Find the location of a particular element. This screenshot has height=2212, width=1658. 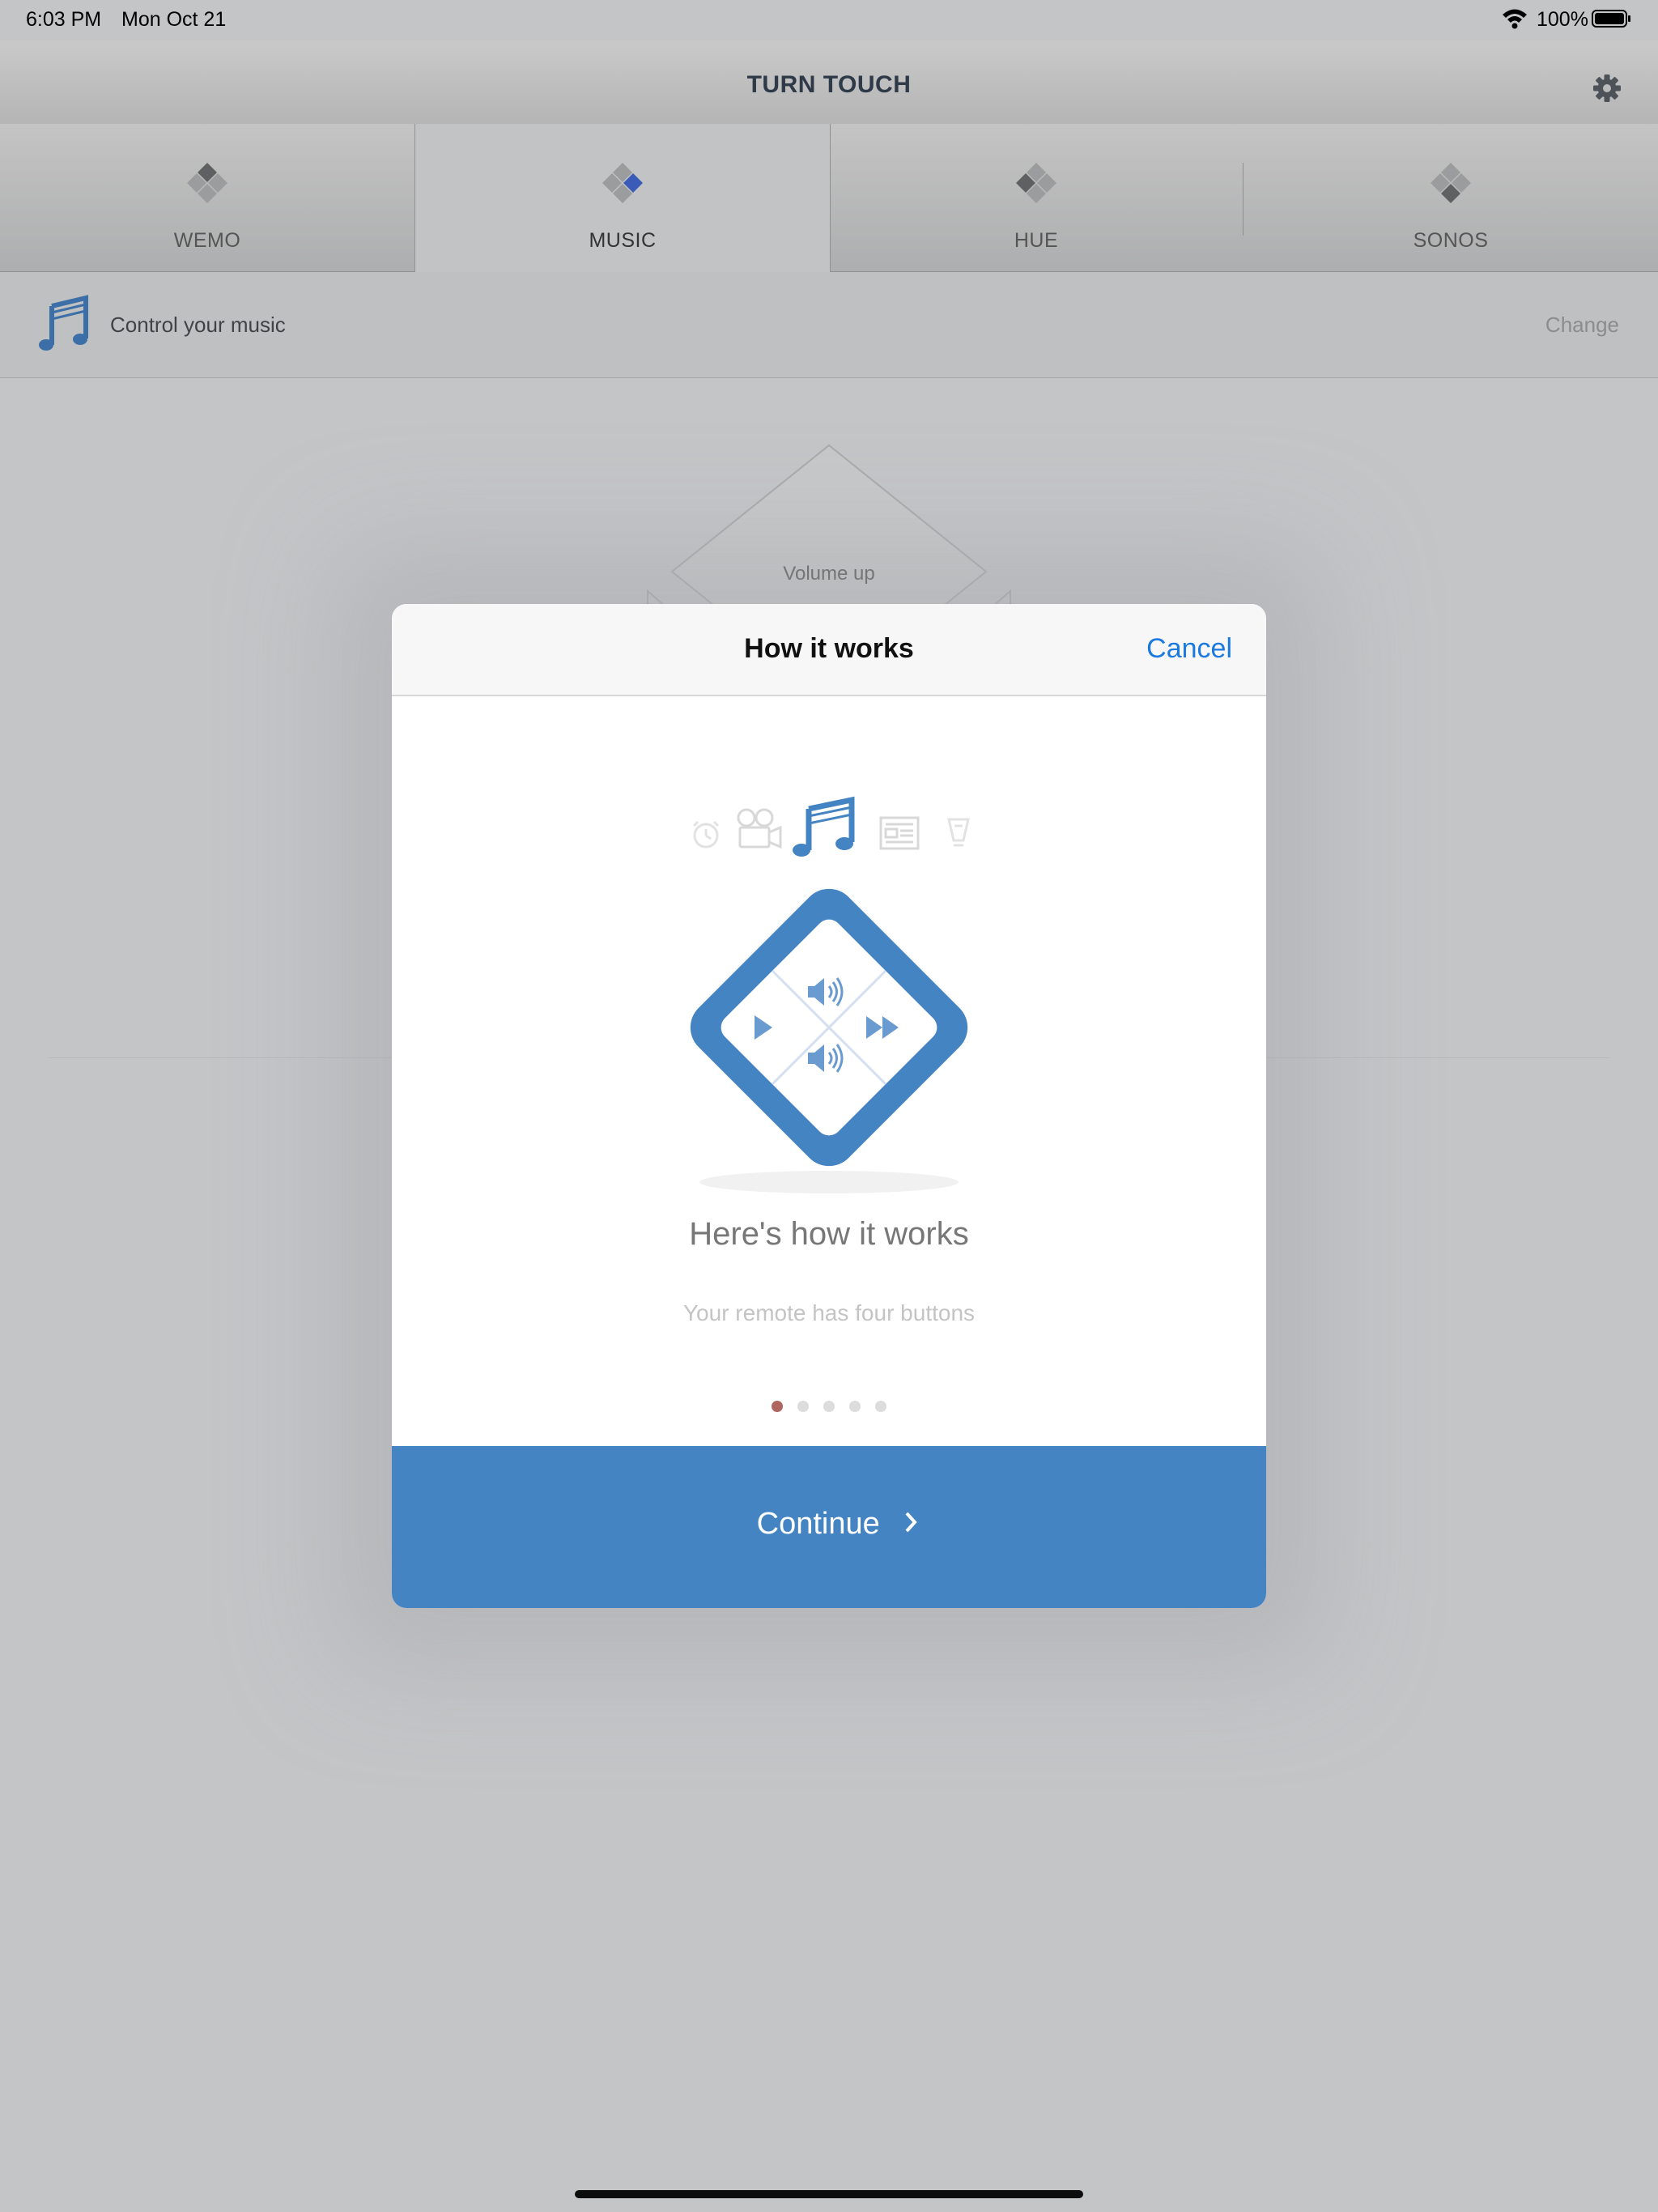

remote-north-icon is located at coordinates (207, 183).